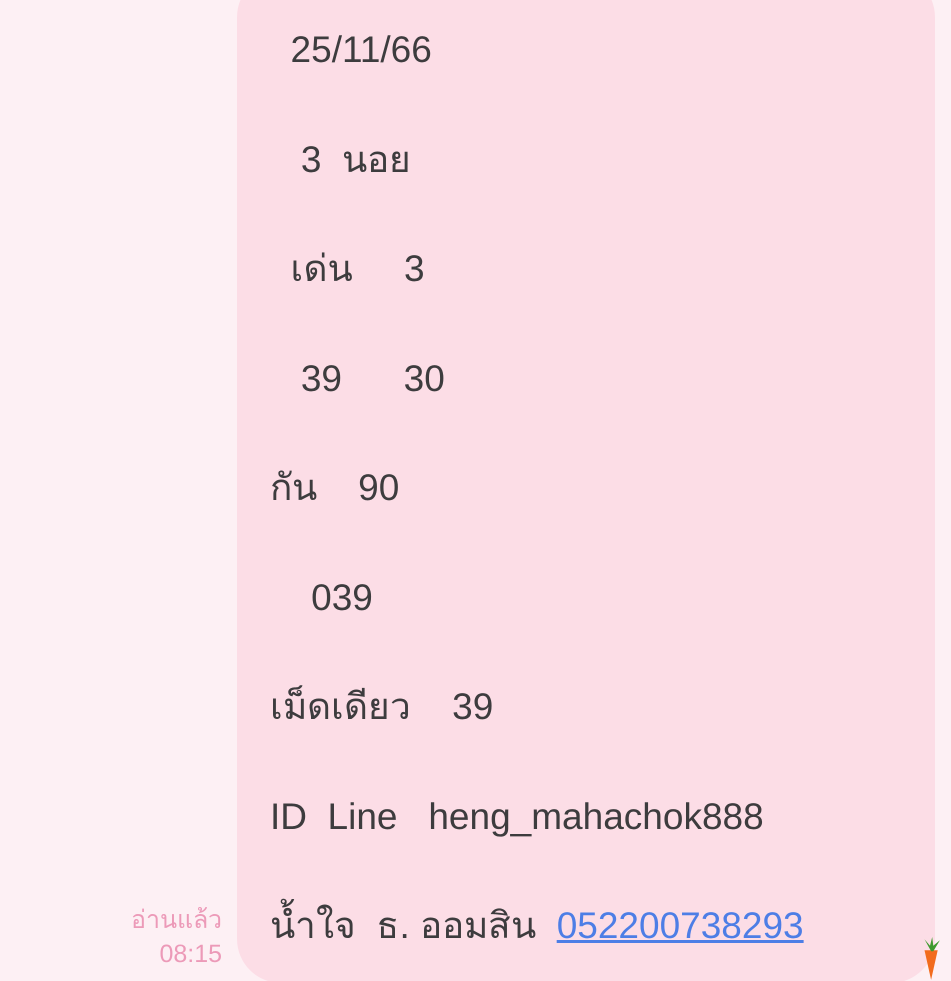 The height and width of the screenshot is (981, 951). What do you see at coordinates (382, 706) in the screenshot?
I see `message-line: เม็ดเดียว 39` at bounding box center [382, 706].